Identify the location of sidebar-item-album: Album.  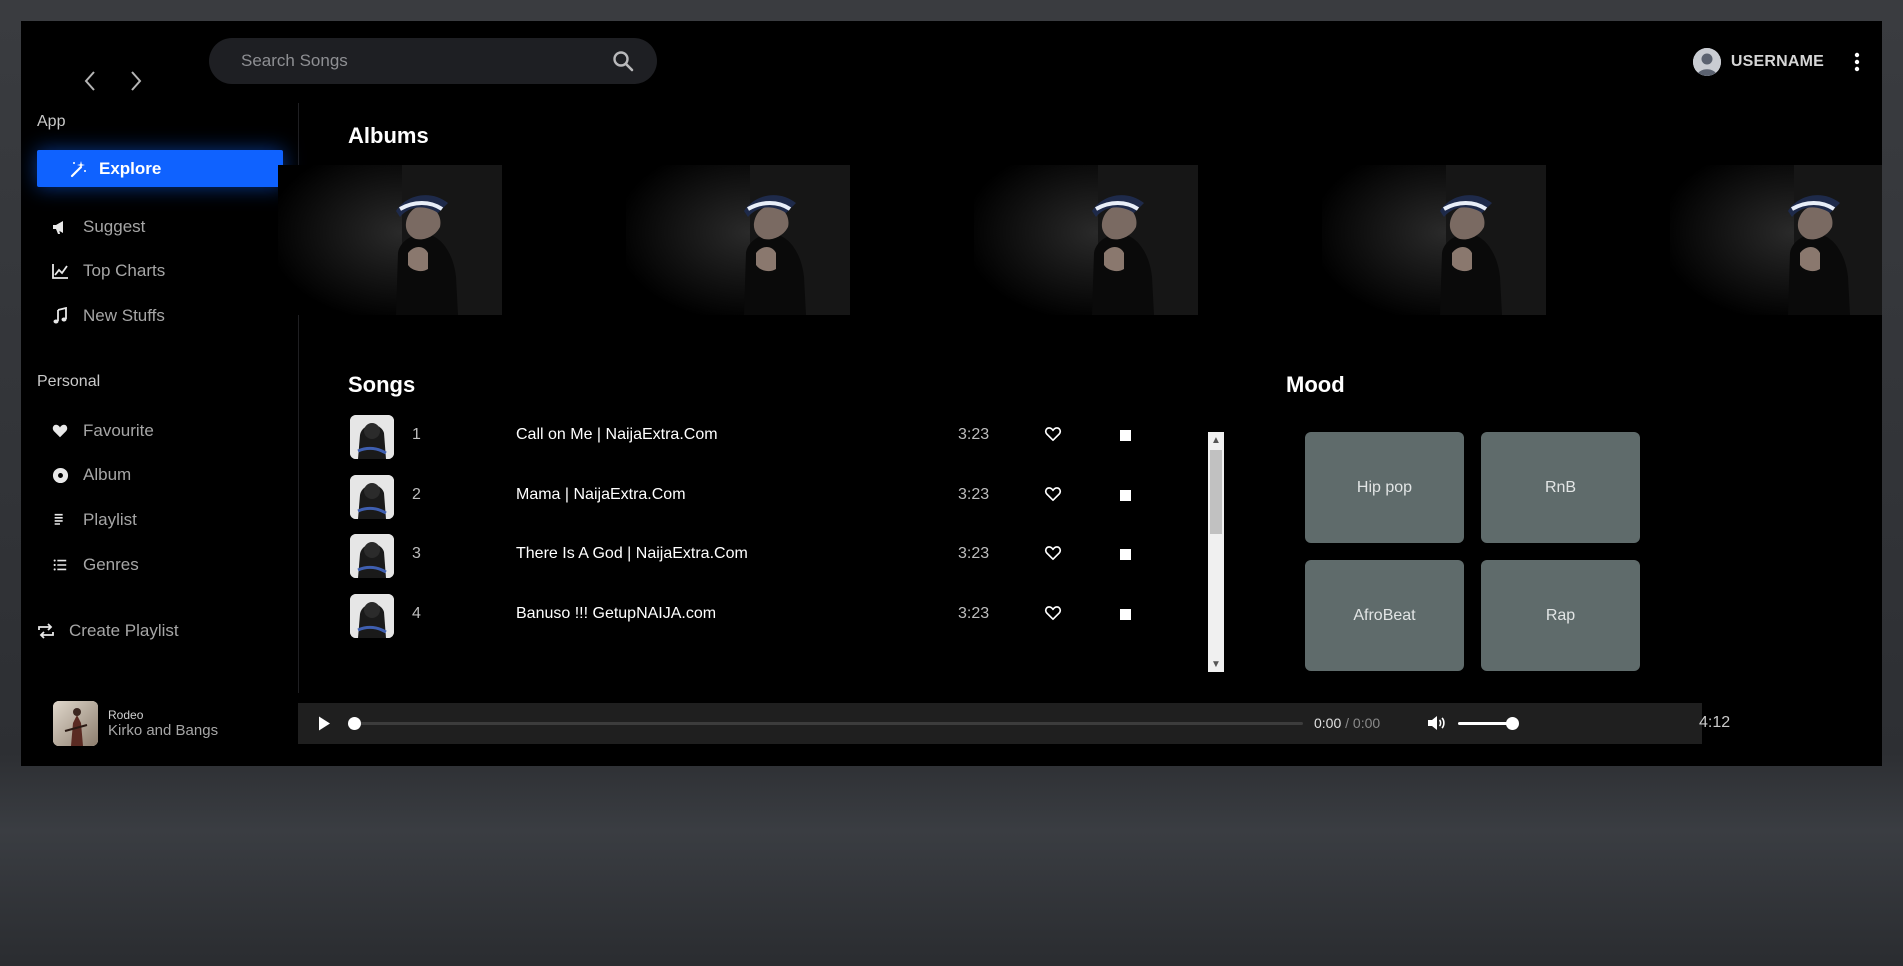
(91, 475).